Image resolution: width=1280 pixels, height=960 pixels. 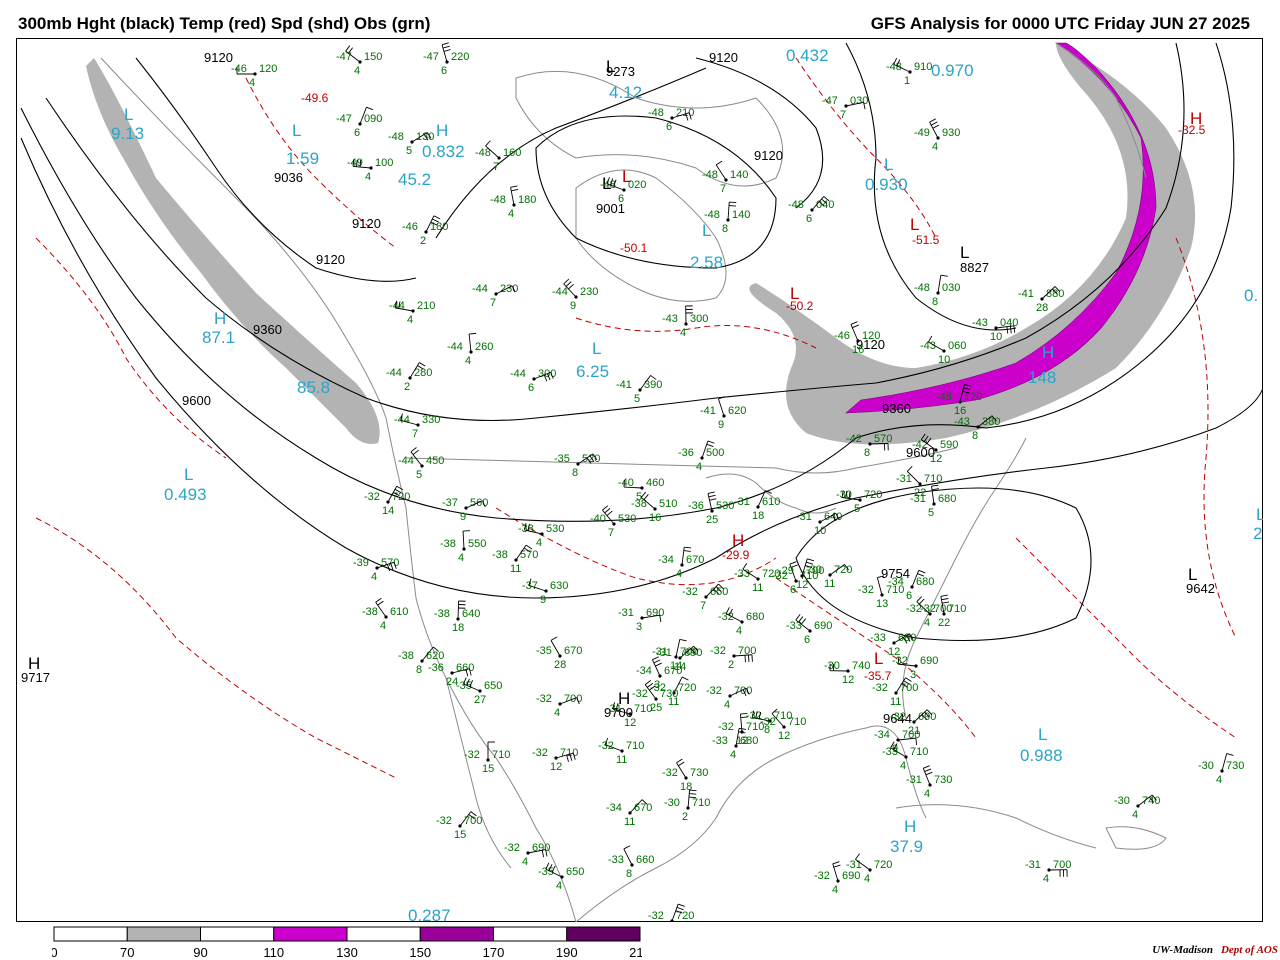 I want to click on height-label: 9120, so click(x=218, y=57).